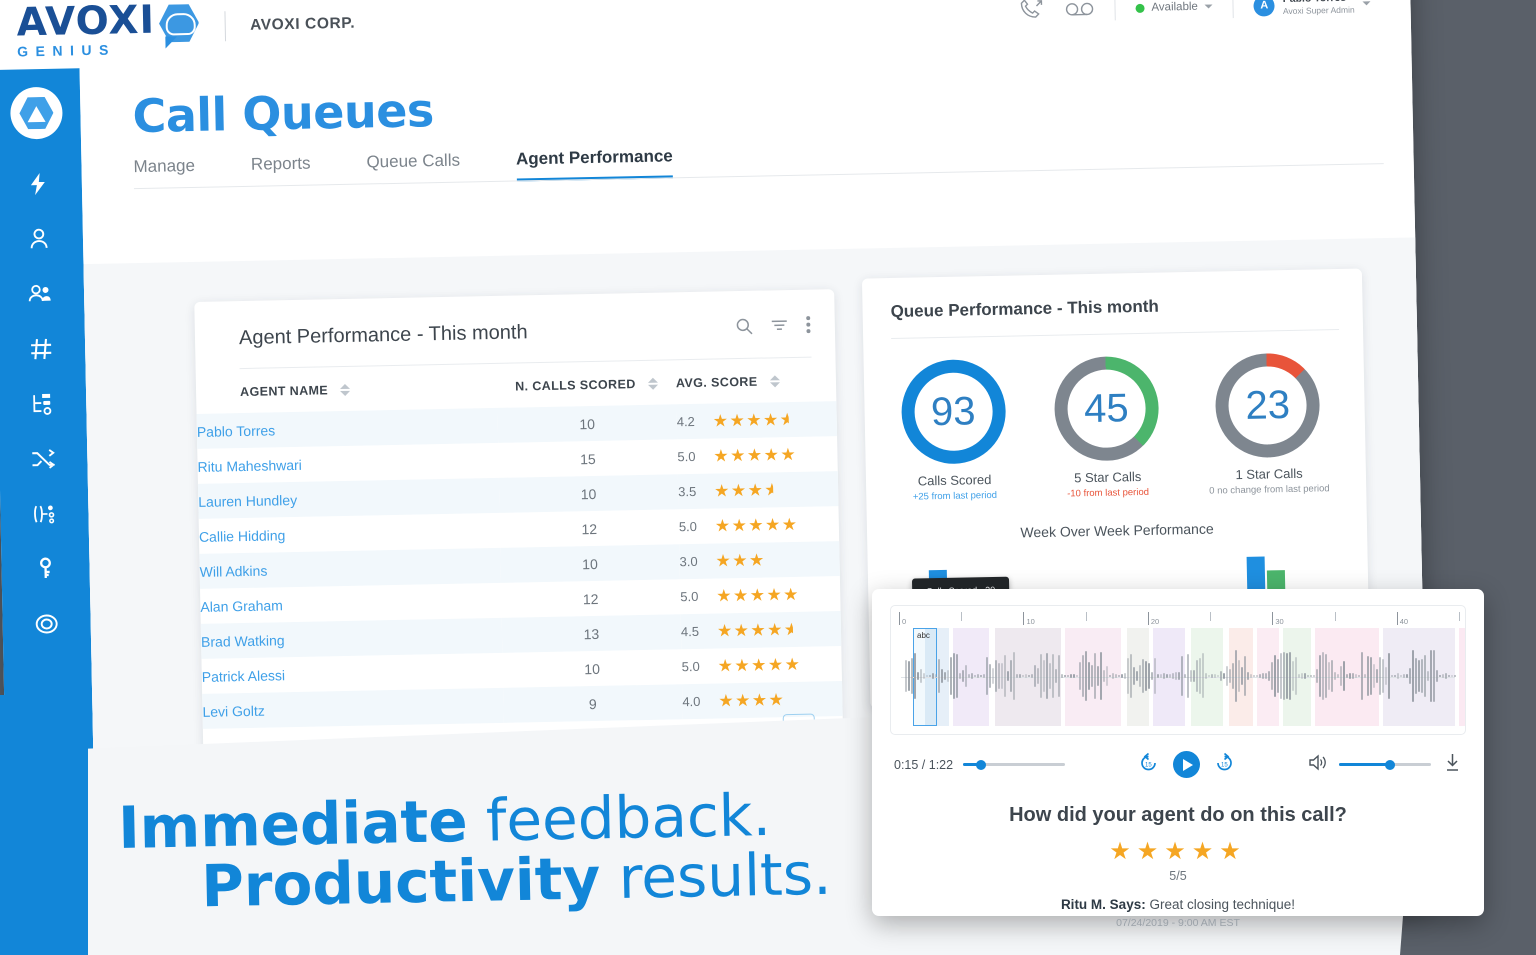  Describe the element at coordinates (350, 568) in the screenshot. I see `agent-name-link: Will Adkins` at that location.